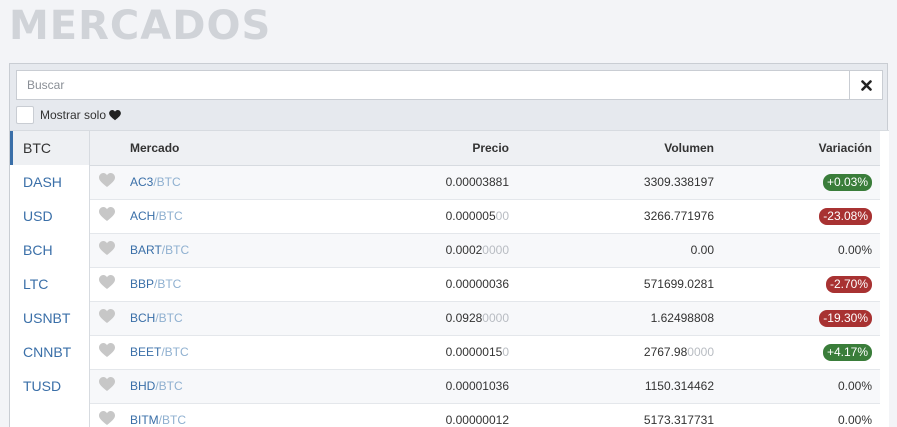 This screenshot has width=897, height=427. What do you see at coordinates (252, 182) in the screenshot?
I see `market-cell: AC3/BTC` at bounding box center [252, 182].